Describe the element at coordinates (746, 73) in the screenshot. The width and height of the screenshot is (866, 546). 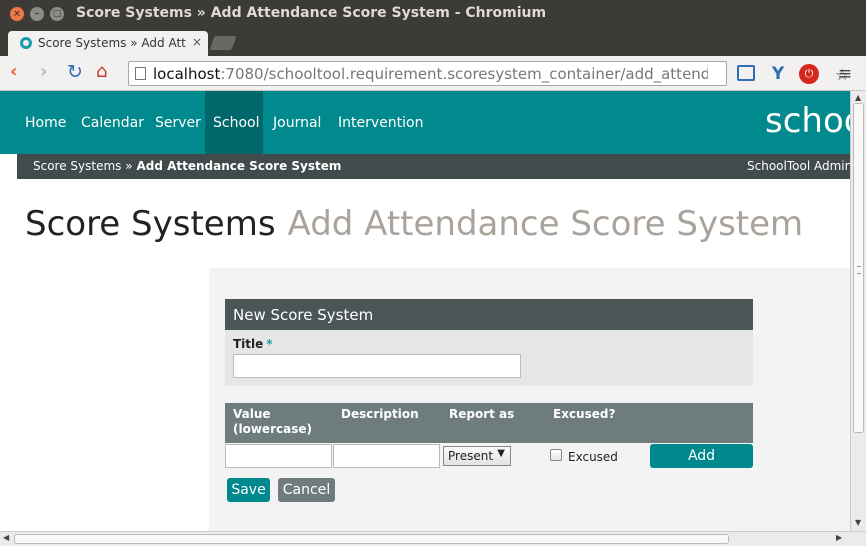
I see `cast-extension-icon` at that location.